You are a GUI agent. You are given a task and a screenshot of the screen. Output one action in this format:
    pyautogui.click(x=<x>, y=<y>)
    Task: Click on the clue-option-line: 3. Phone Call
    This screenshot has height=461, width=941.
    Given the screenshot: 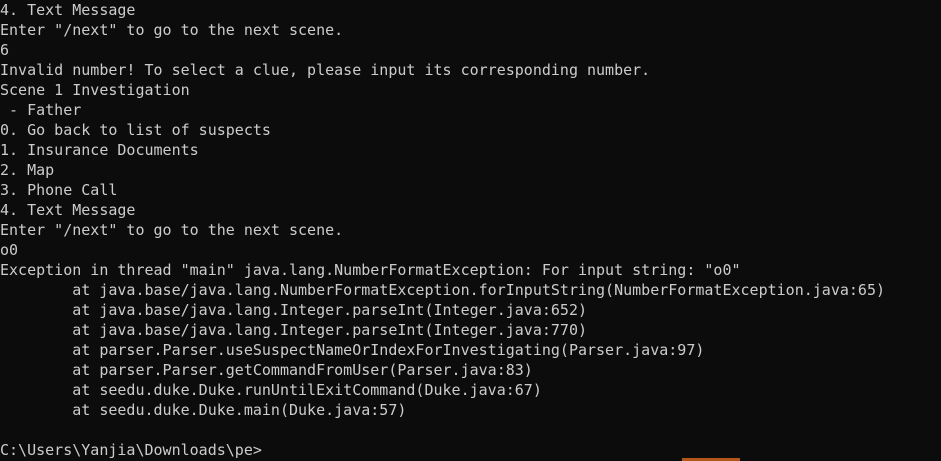 What is the action you would take?
    pyautogui.click(x=59, y=190)
    